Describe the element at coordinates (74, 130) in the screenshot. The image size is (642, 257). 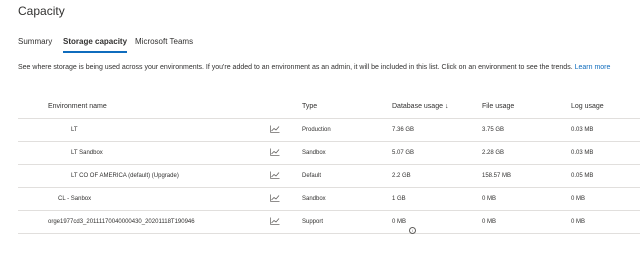
I see `environment-name: LT` at that location.